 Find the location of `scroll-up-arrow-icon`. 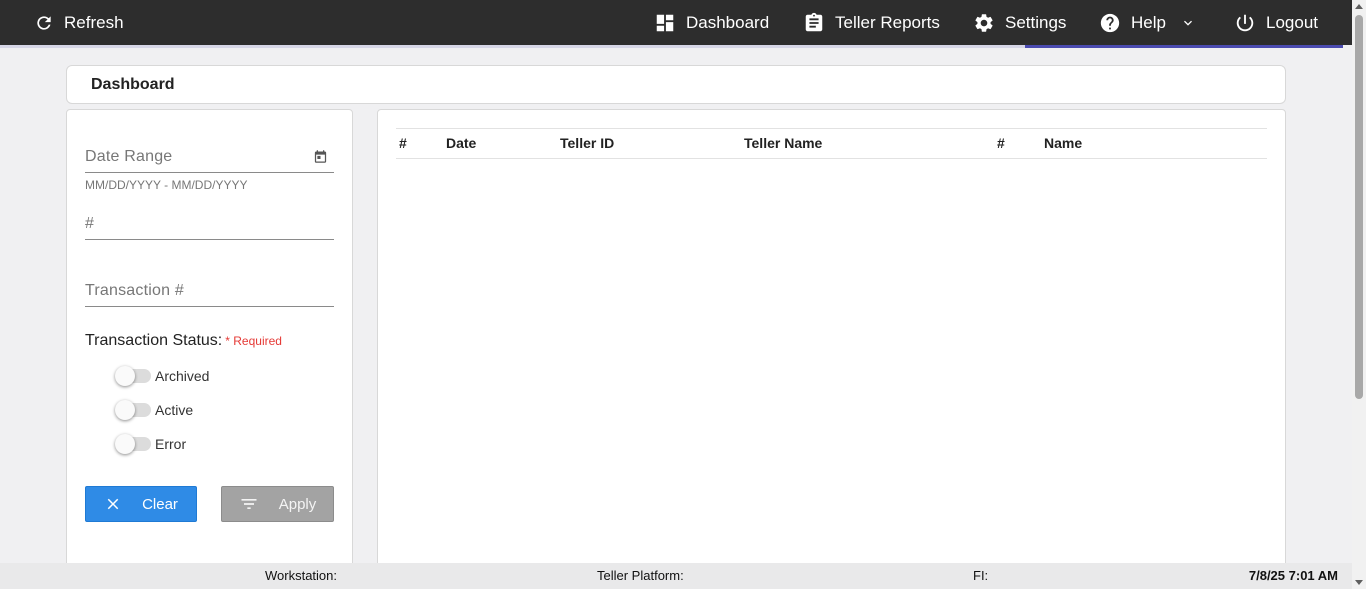

scroll-up-arrow-icon is located at coordinates (1359, 6).